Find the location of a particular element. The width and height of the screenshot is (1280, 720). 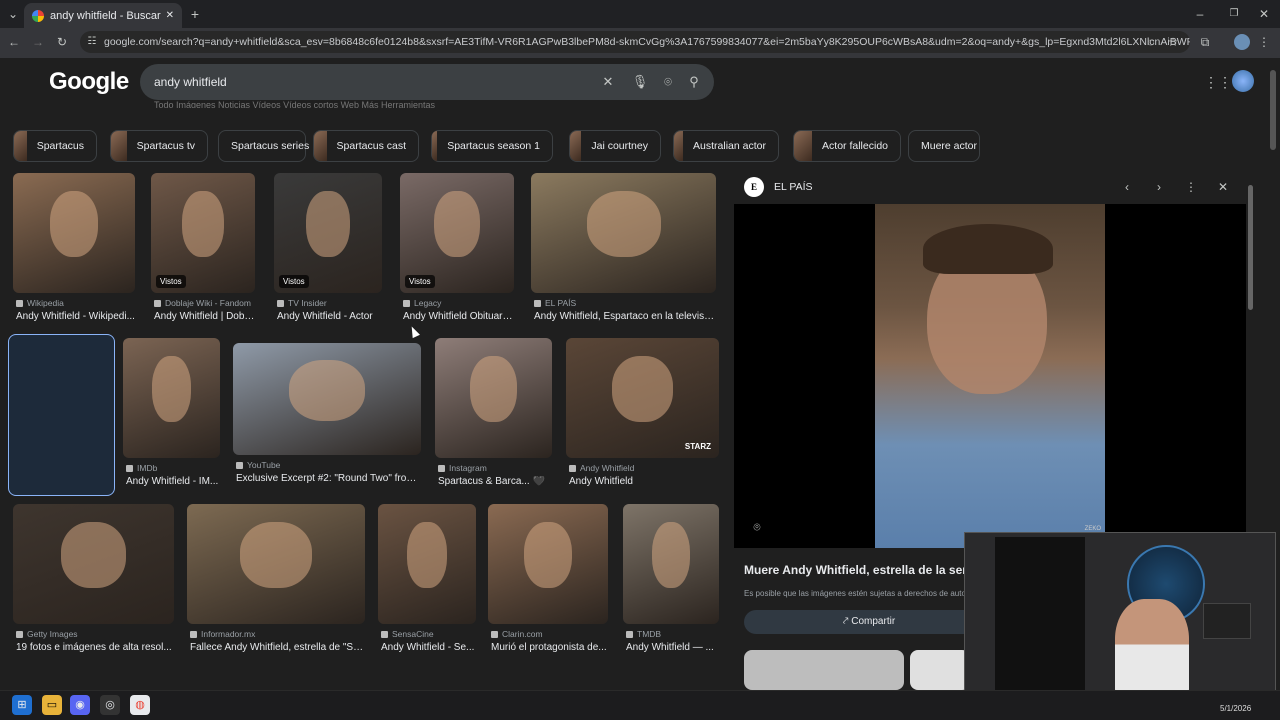

chip-spartacus: Spartacus is located at coordinates (55, 146).